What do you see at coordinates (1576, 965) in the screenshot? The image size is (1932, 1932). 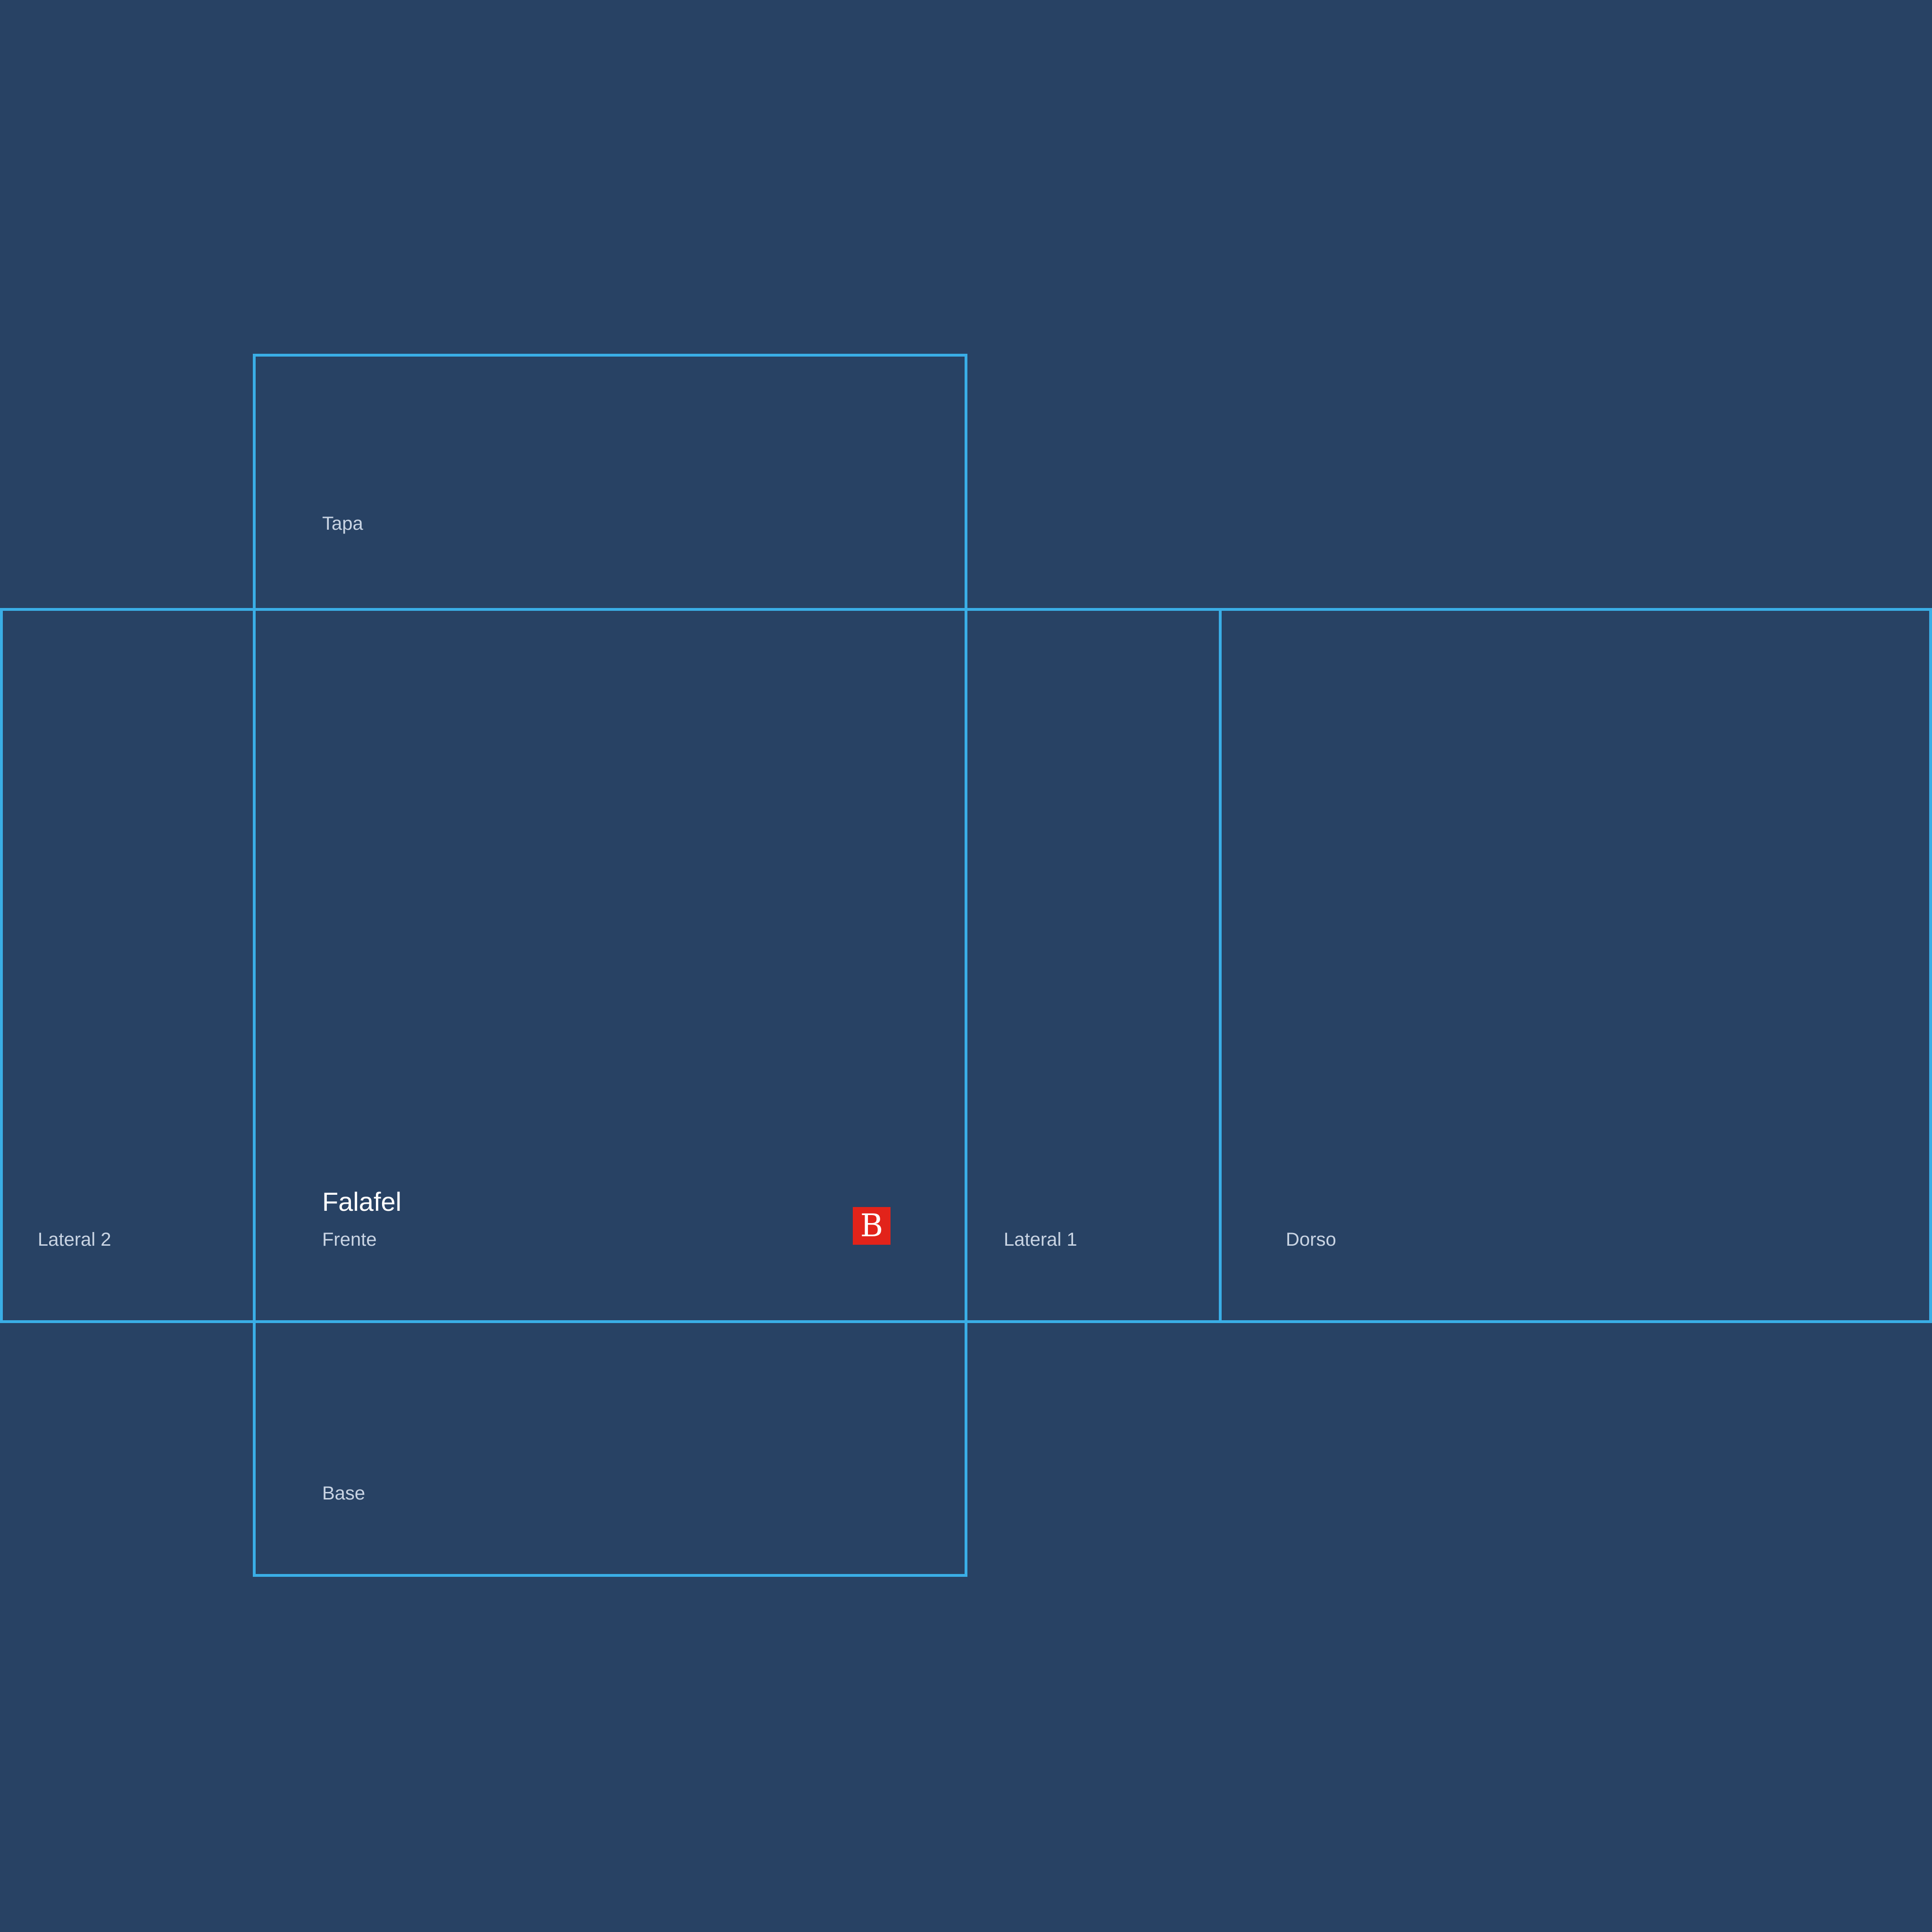 I see `panel-dorso` at bounding box center [1576, 965].